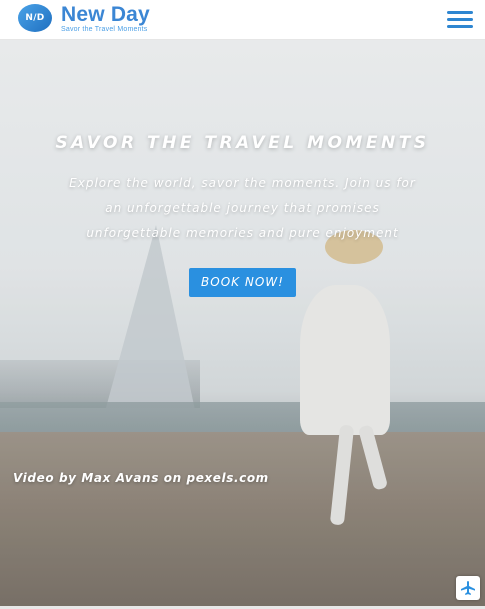 This screenshot has height=609, width=485. I want to click on hamburger-bar-middle, so click(460, 19).